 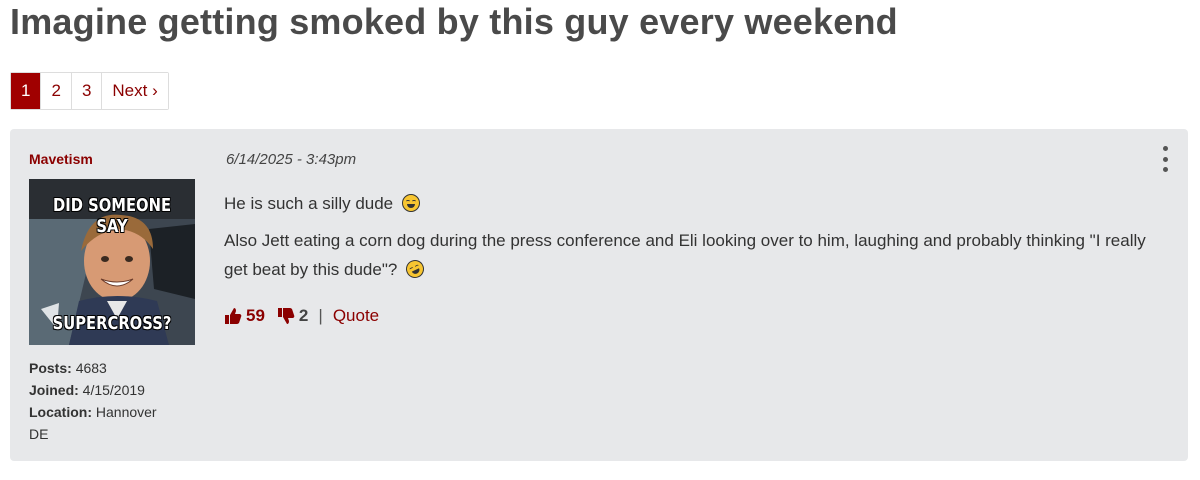 I want to click on page-link-3: 3, so click(x=86, y=91).